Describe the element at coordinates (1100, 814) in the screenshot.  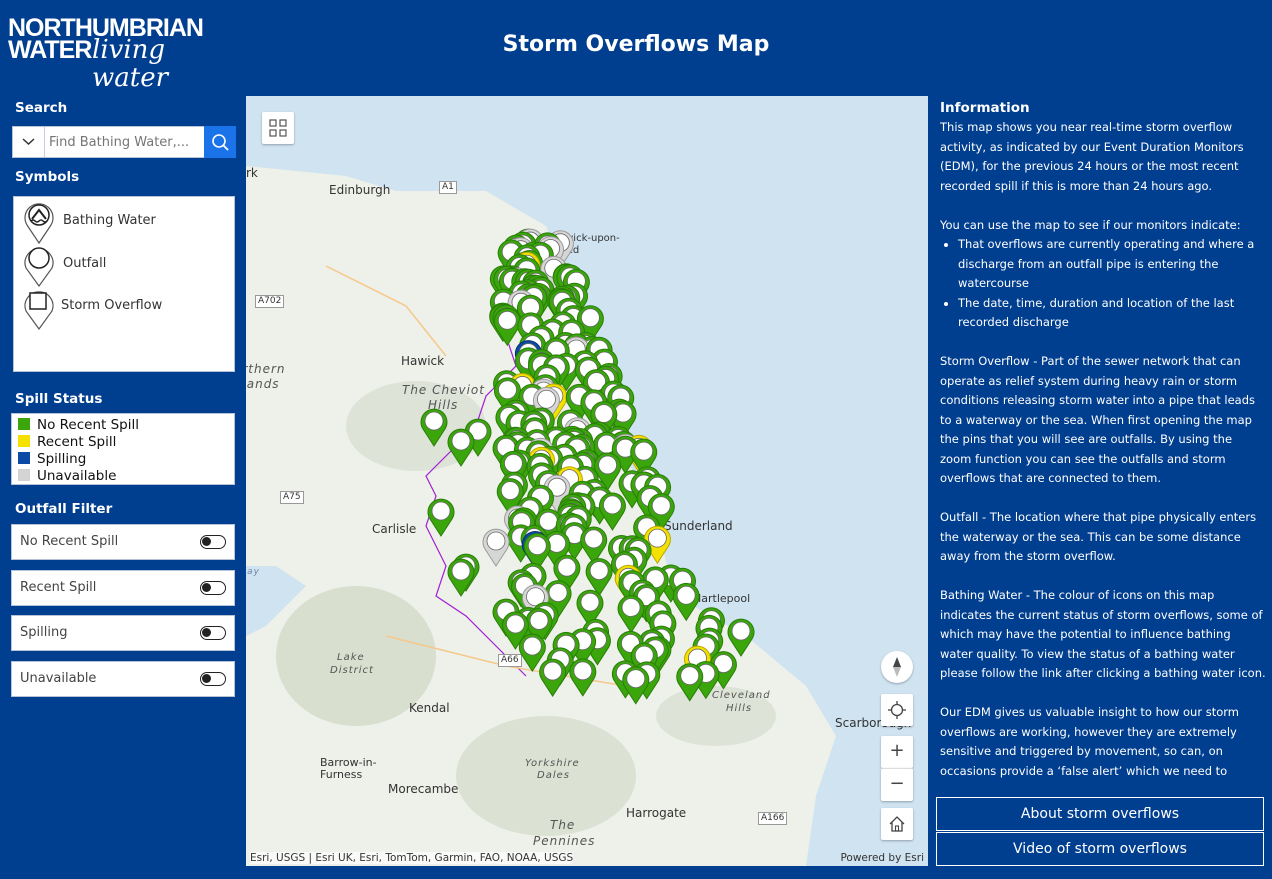
I see `about-storm-overflows-button: About storm overflows` at that location.